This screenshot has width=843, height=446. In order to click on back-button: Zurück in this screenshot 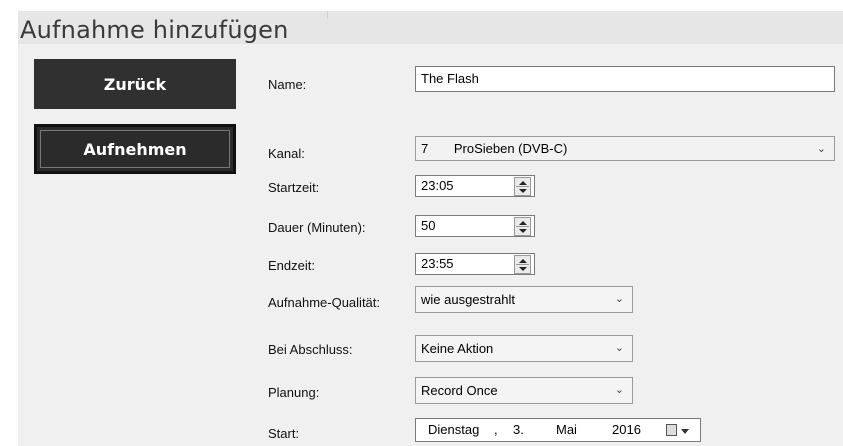, I will do `click(135, 84)`.